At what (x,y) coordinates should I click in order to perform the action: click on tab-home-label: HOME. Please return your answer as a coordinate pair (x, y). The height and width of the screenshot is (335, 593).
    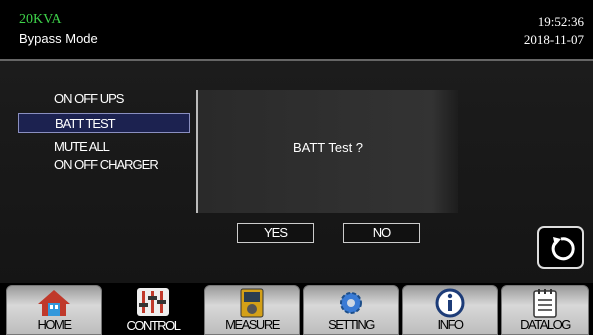
    Looking at the image, I should click on (55, 324).